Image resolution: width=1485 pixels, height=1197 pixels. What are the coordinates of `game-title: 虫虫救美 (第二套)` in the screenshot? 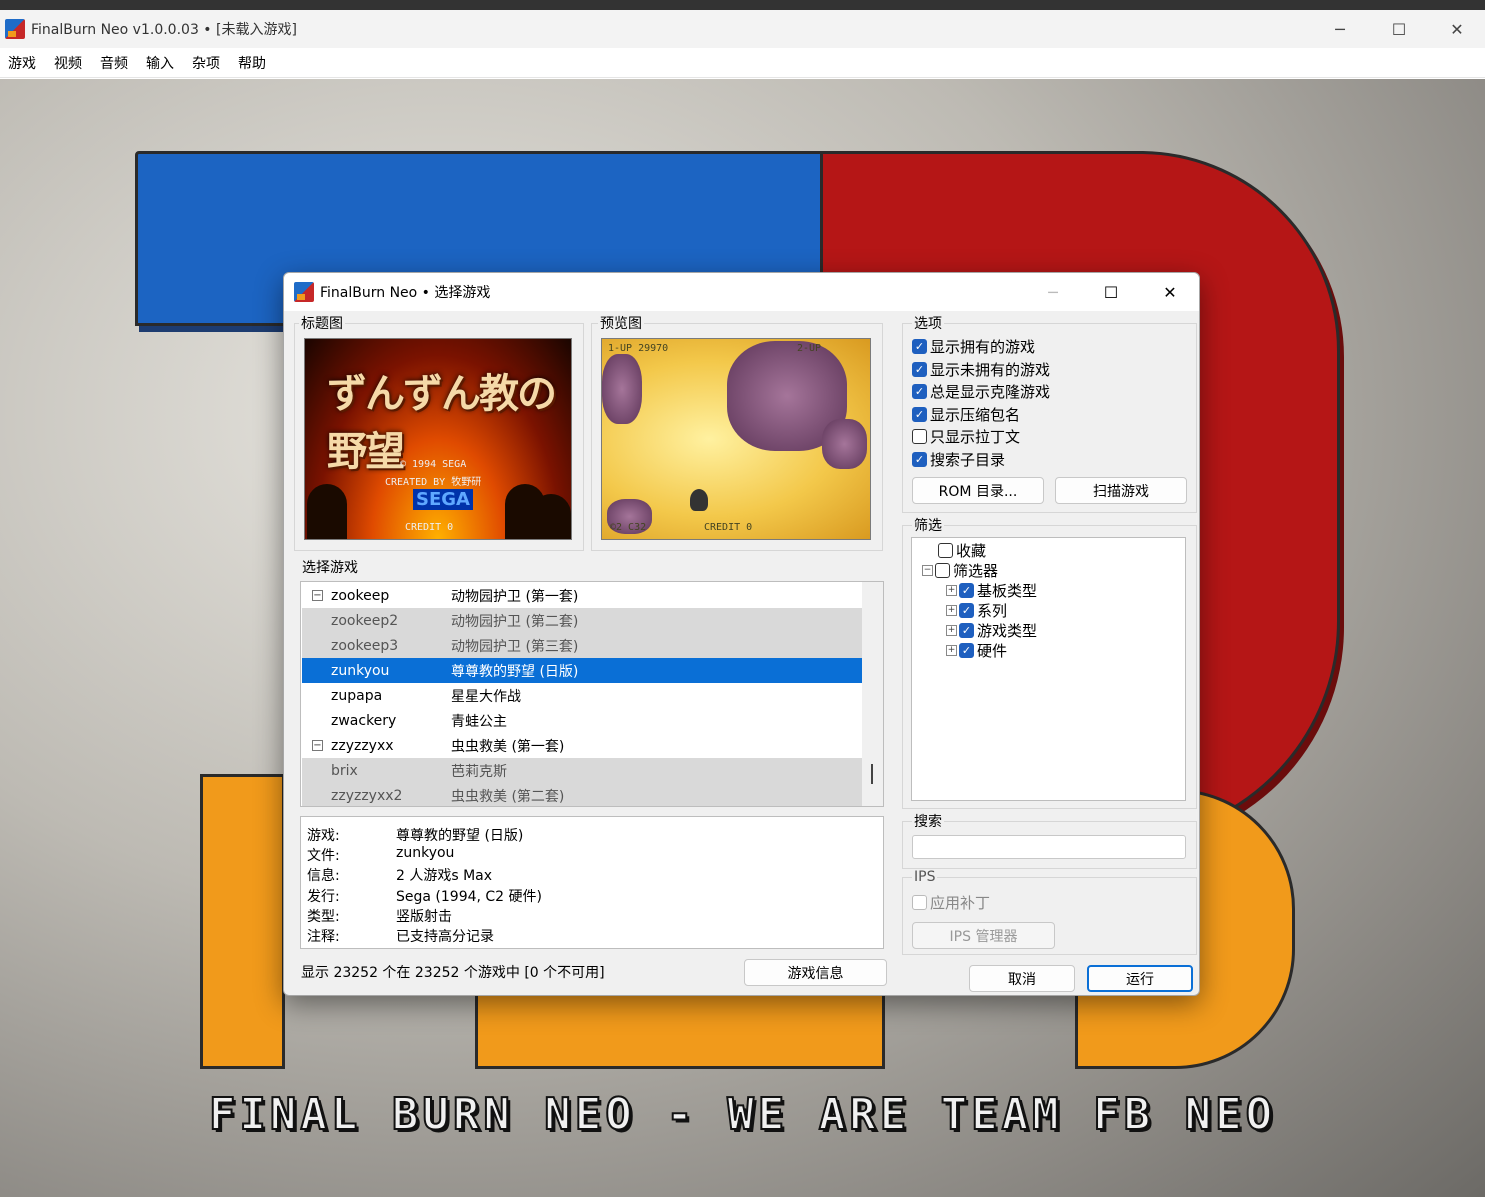 It's located at (508, 796).